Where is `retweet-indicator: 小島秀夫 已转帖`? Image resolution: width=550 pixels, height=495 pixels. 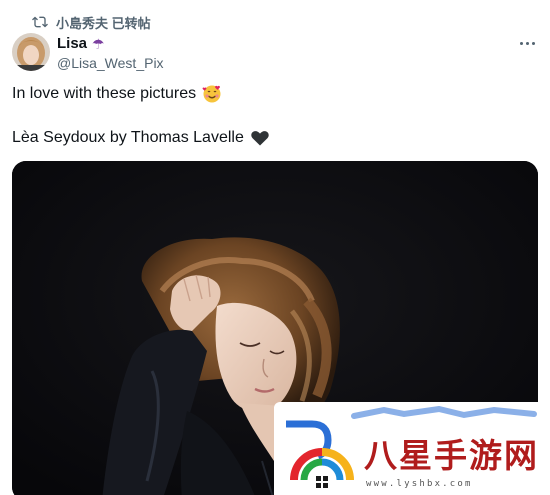
retweet-indicator: 小島秀夫 已转帖 is located at coordinates (91, 22).